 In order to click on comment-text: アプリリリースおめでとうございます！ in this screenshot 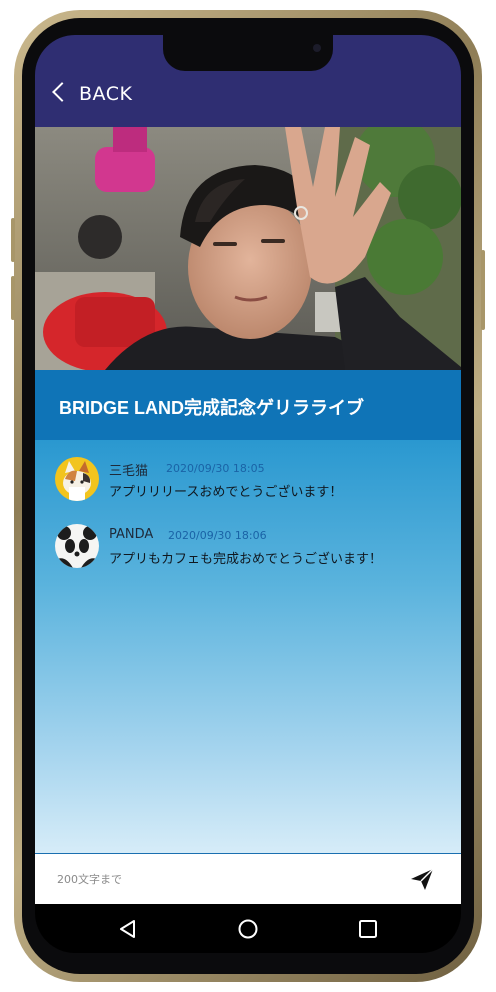, I will do `click(226, 492)`.